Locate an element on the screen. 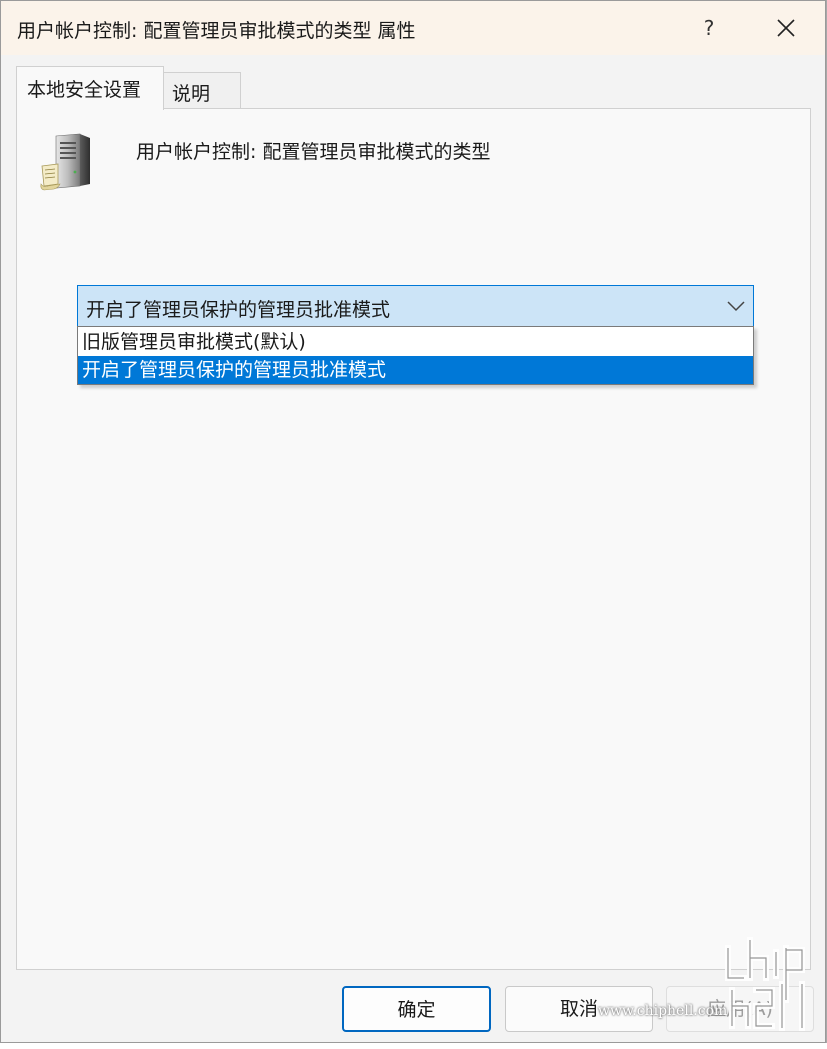 This screenshot has width=827, height=1049. dropdown-option-legacy: 旧版管理员审批模式(默认) is located at coordinates (415, 342).